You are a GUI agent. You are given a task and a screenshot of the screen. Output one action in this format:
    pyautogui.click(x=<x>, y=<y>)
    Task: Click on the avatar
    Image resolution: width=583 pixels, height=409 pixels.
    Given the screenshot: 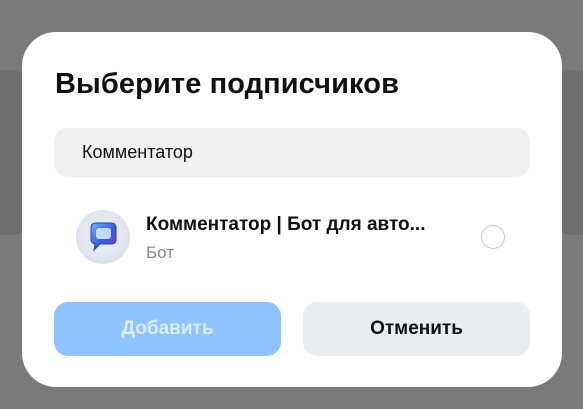 What is the action you would take?
    pyautogui.click(x=103, y=237)
    